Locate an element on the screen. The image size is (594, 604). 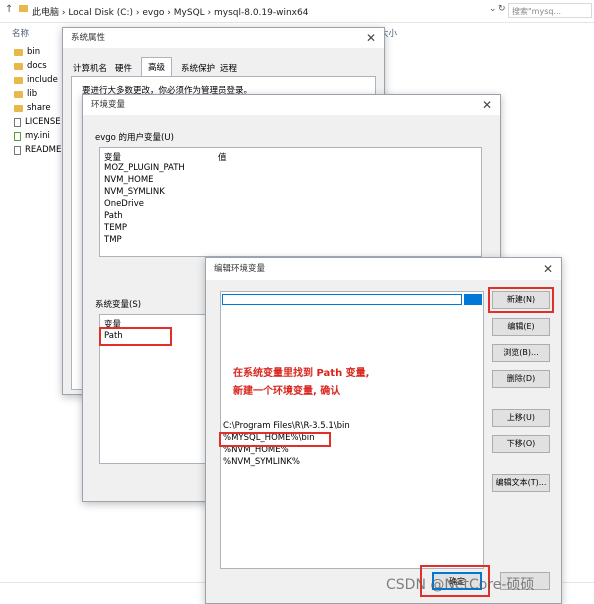
tab-system-protection: 系统保护 is located at coordinates (198, 69).